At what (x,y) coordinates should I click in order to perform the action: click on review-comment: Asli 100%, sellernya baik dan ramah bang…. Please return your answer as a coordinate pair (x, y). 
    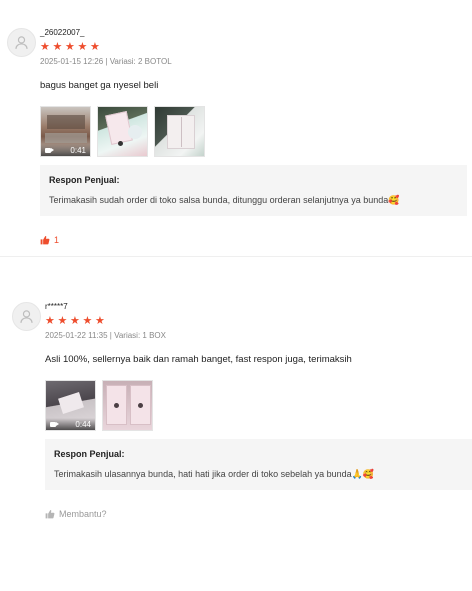
    Looking at the image, I should click on (198, 359).